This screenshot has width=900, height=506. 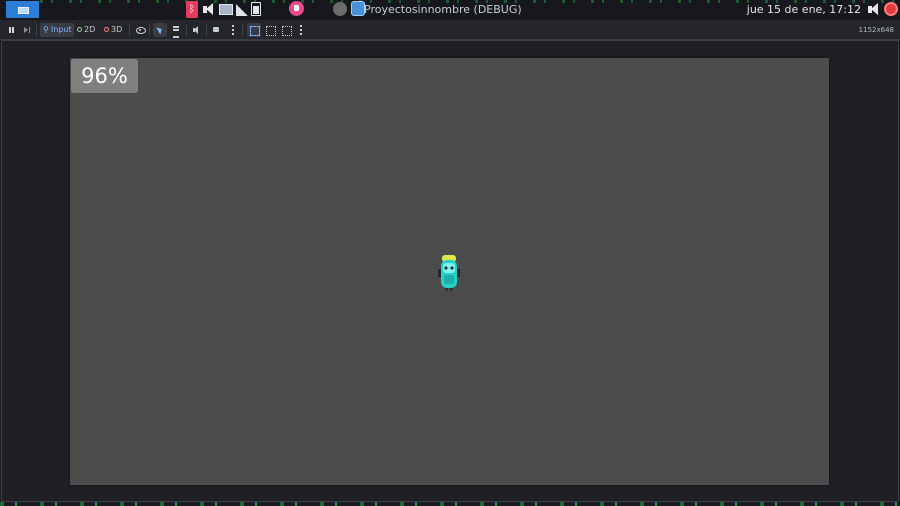 What do you see at coordinates (296, 8) in the screenshot?
I see `recorder-icon` at bounding box center [296, 8].